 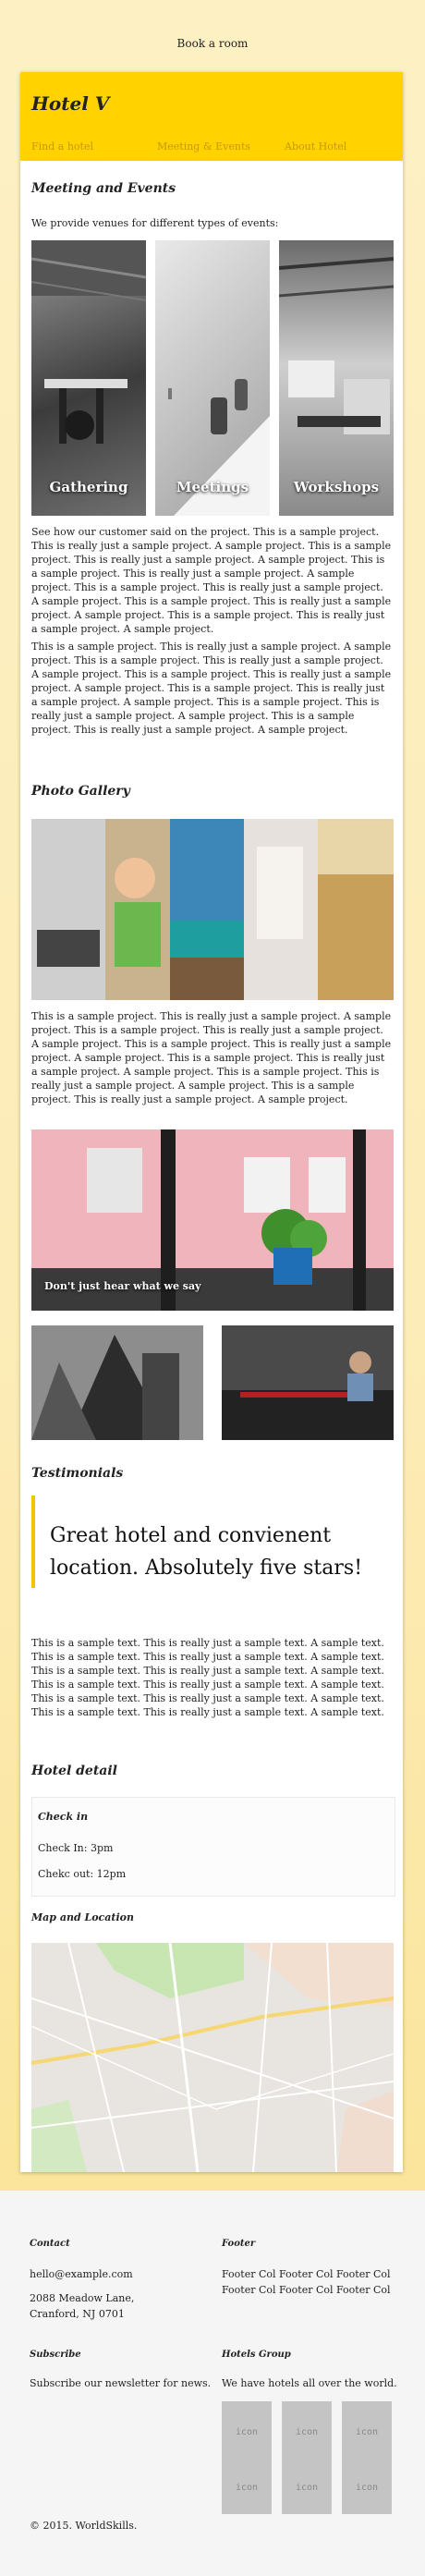 What do you see at coordinates (82, 1874) in the screenshot?
I see `check-out-time: Chekc out: 12pm` at bounding box center [82, 1874].